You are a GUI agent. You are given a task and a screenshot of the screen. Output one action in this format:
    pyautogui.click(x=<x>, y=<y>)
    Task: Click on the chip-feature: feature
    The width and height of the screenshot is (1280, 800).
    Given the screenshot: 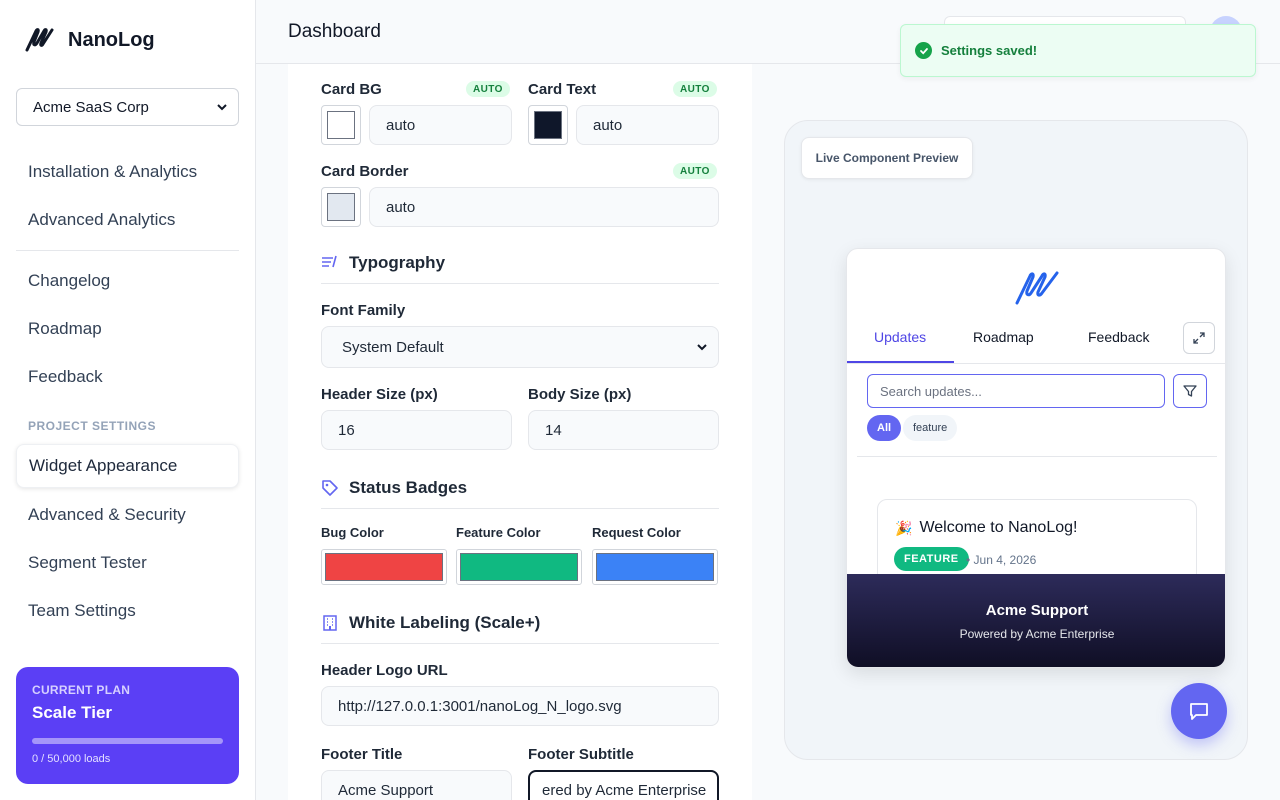 What is the action you would take?
    pyautogui.click(x=930, y=428)
    